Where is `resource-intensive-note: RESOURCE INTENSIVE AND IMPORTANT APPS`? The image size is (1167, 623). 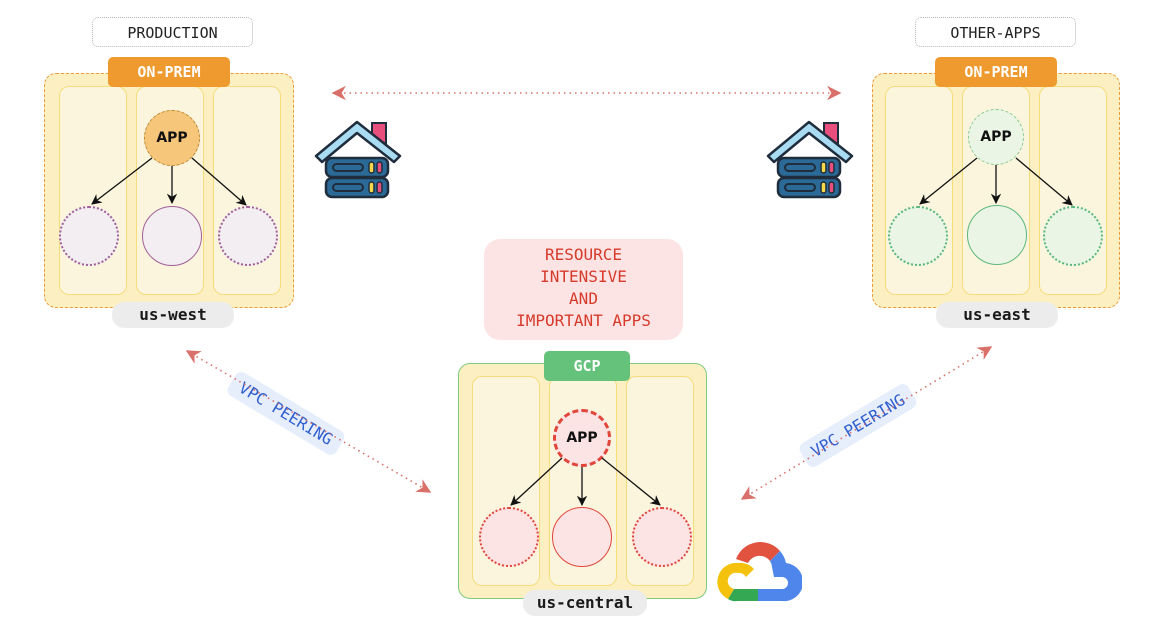 resource-intensive-note: RESOURCE INTENSIVE AND IMPORTANT APPS is located at coordinates (583, 289).